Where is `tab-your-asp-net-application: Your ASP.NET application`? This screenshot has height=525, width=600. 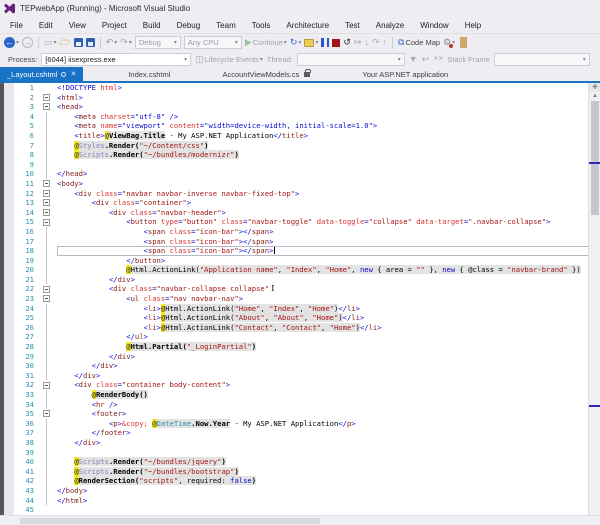 tab-your-asp-net-application: Your ASP.NET application is located at coordinates (405, 74).